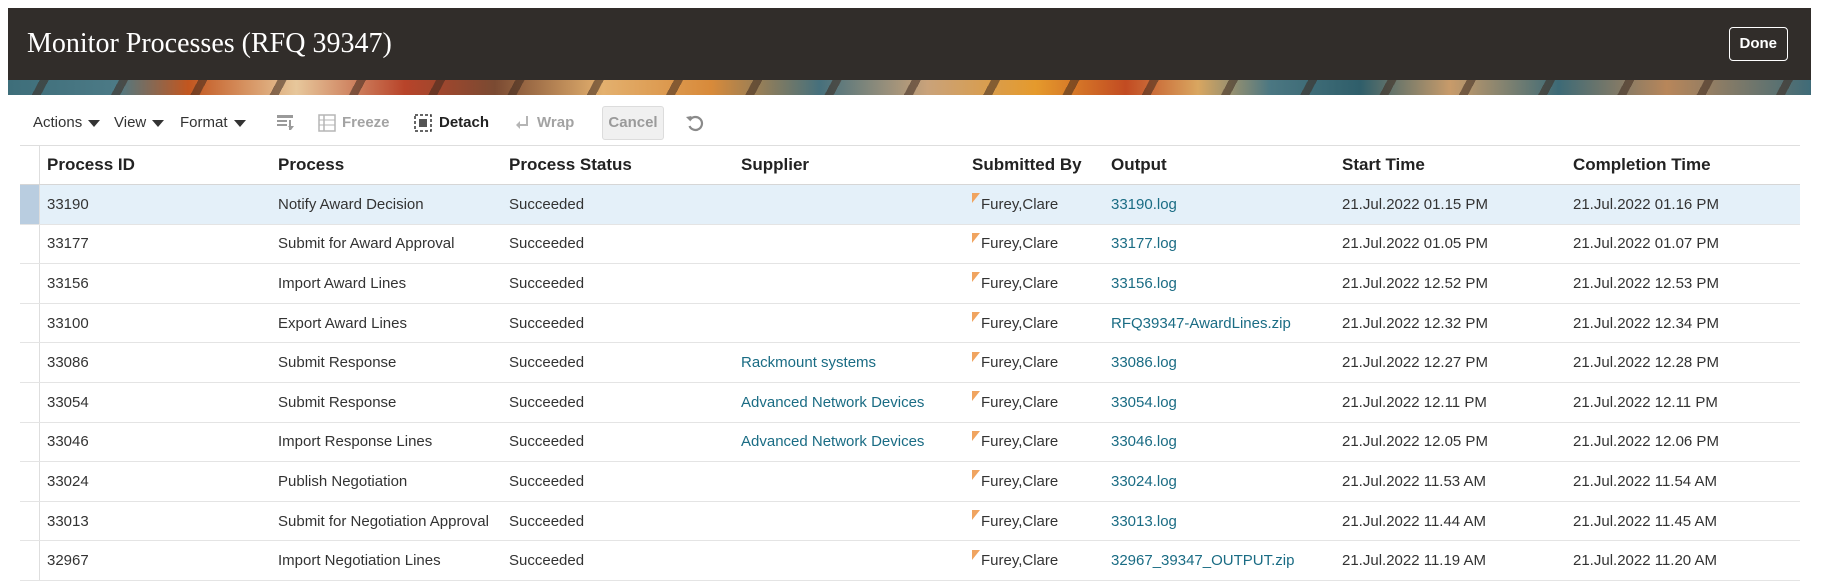 The image size is (1827, 581). I want to click on column-header-process-id: Process ID, so click(91, 165).